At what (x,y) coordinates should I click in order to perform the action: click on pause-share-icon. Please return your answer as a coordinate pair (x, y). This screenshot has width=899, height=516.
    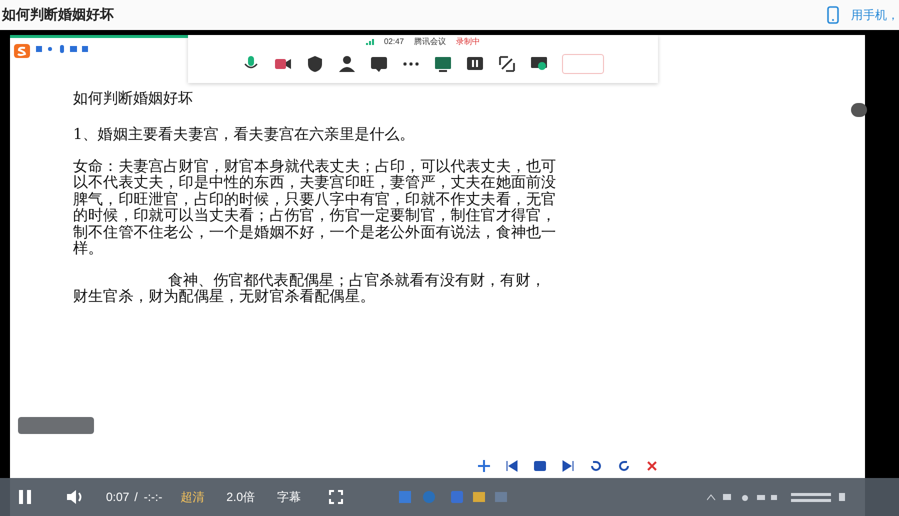
    Looking at the image, I should click on (475, 64).